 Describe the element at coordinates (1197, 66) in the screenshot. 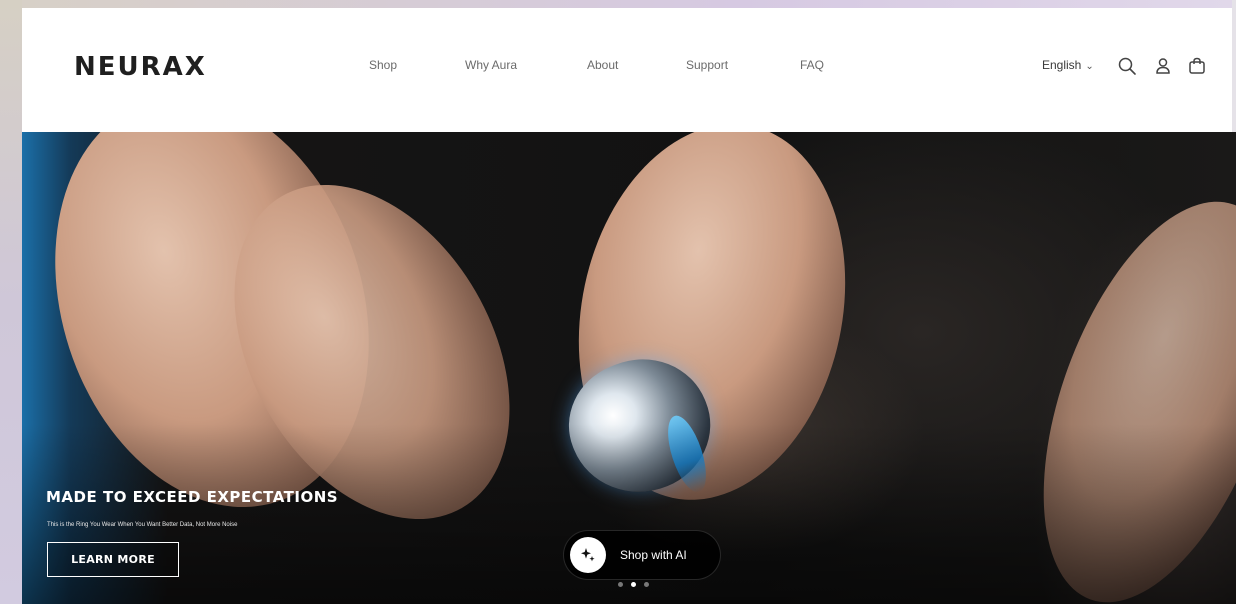

I see `cart-icon` at that location.